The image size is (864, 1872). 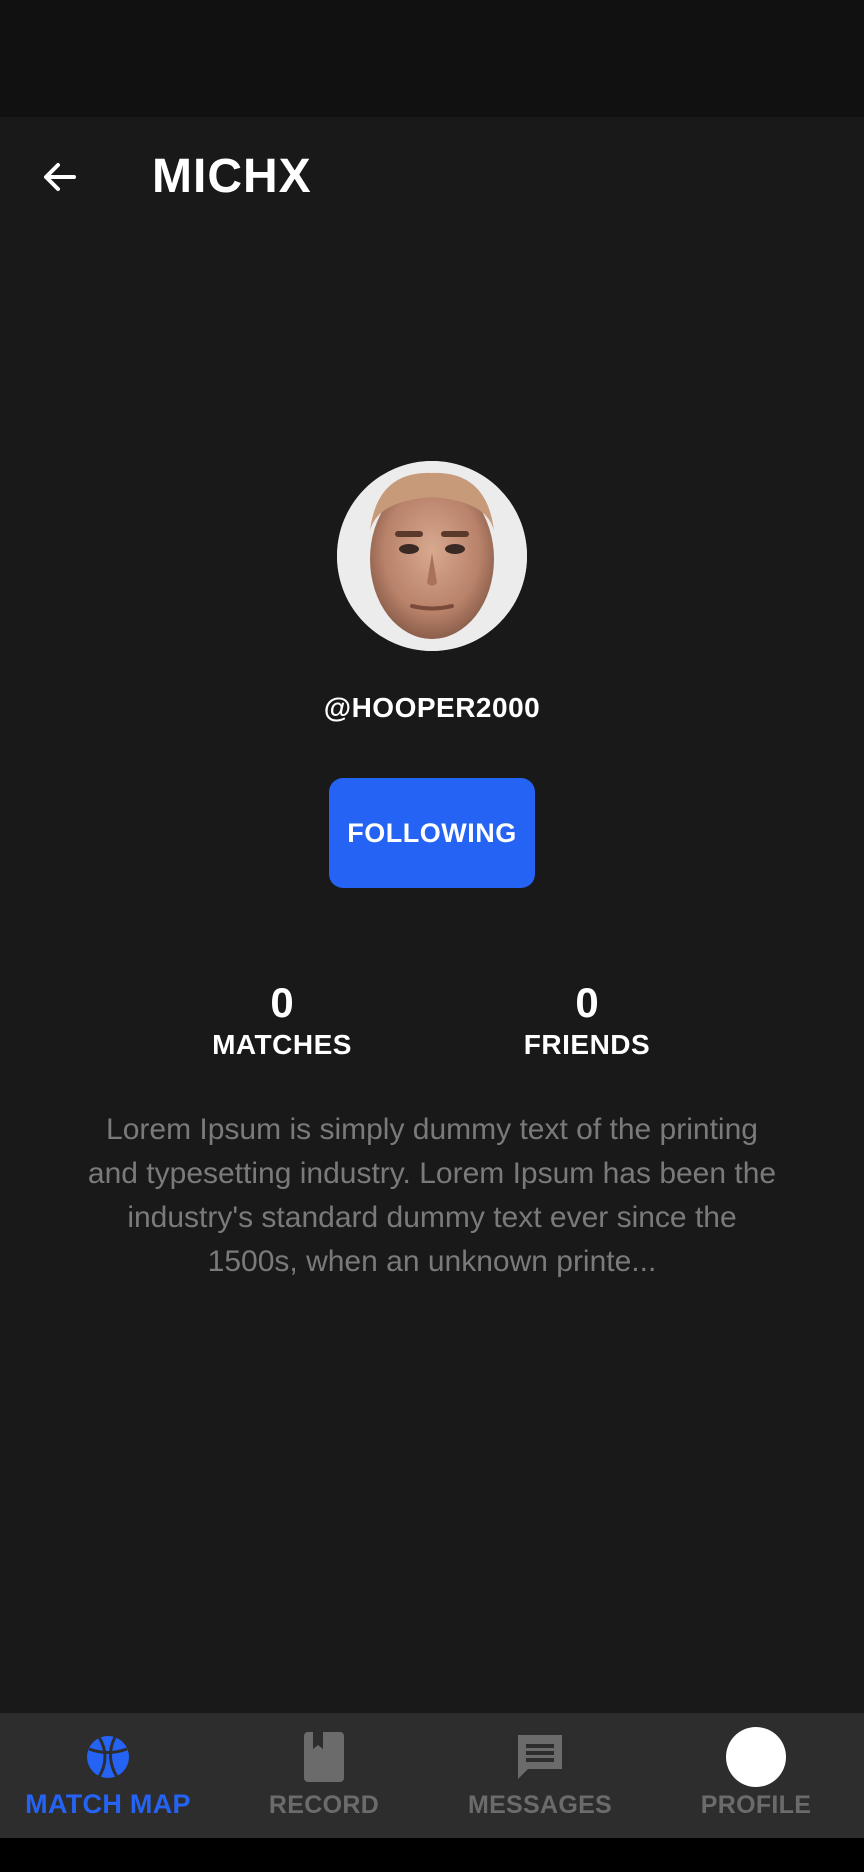 What do you see at coordinates (108, 1757) in the screenshot?
I see `basketball-icon` at bounding box center [108, 1757].